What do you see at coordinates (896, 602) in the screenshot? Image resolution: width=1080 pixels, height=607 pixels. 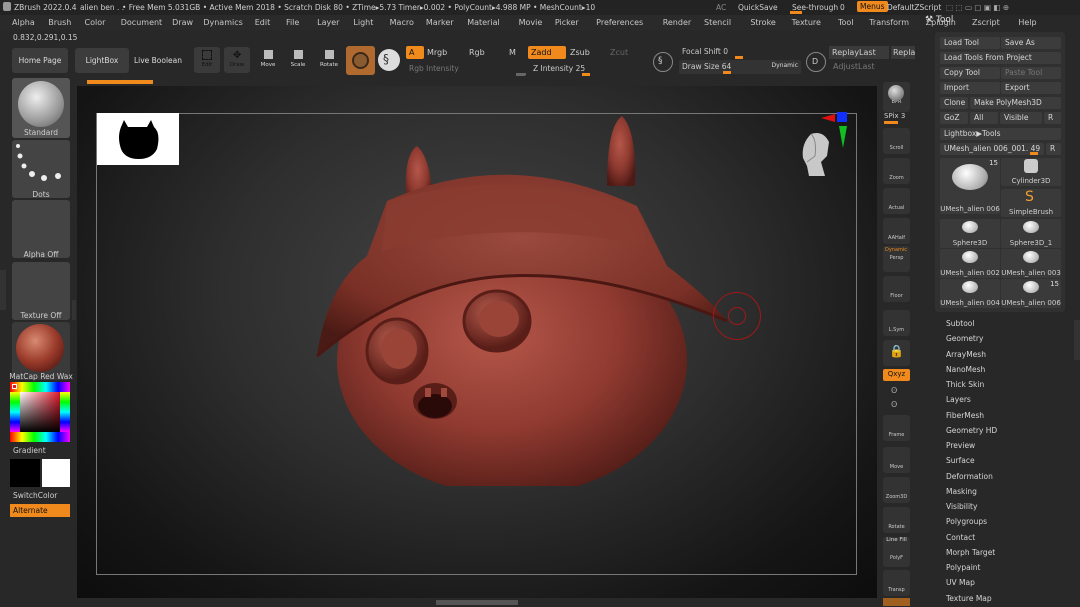 I see `ghost-button` at bounding box center [896, 602].